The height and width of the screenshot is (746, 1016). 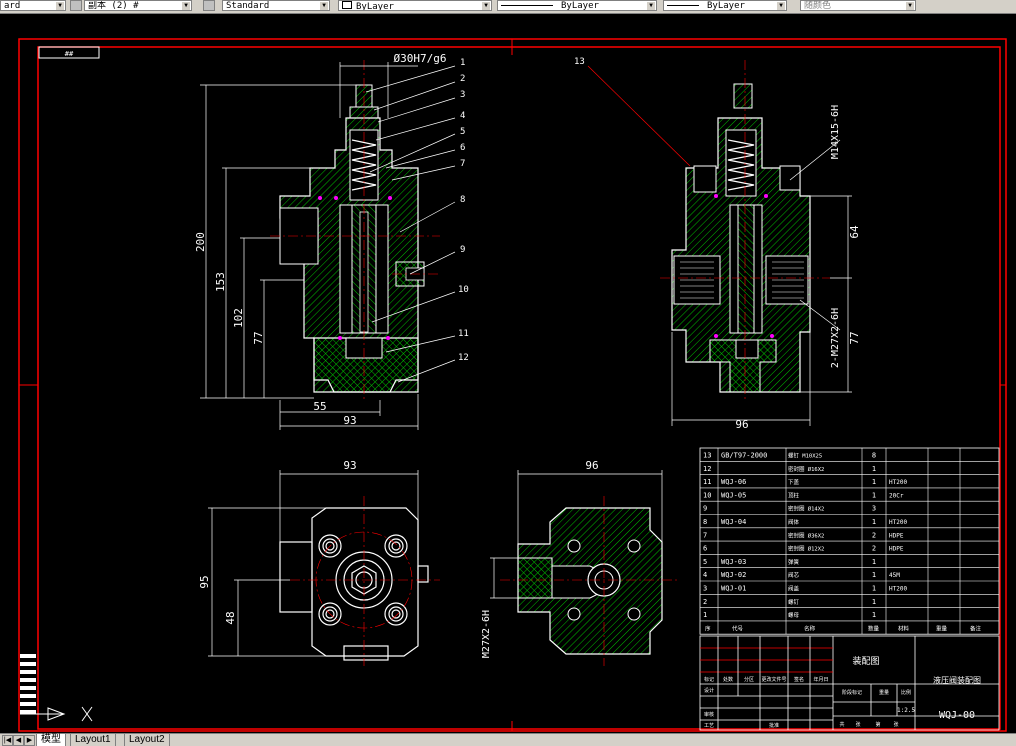 What do you see at coordinates (204, 581) in the screenshot?
I see `dim-95: 95` at bounding box center [204, 581].